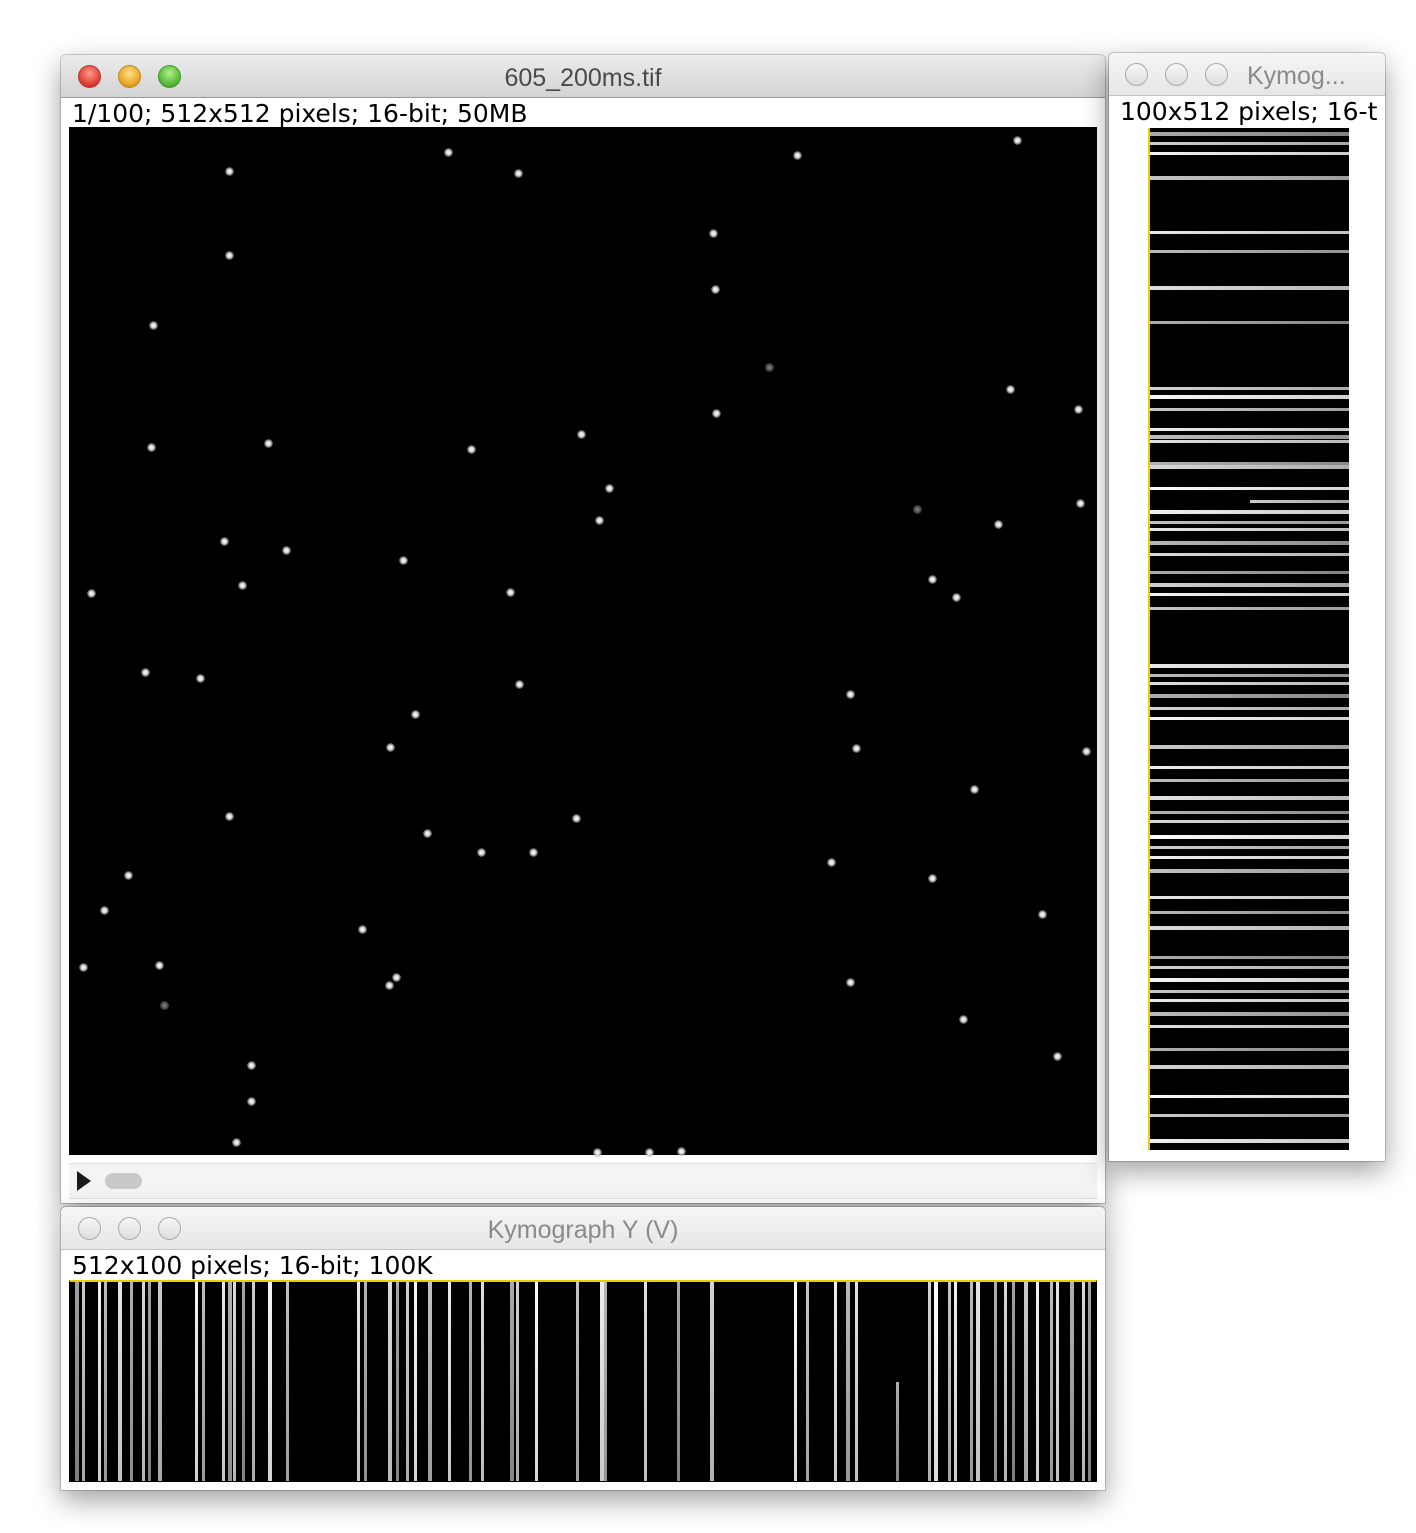 Image resolution: width=1416 pixels, height=1533 pixels. What do you see at coordinates (583, 76) in the screenshot?
I see `main-window-titlebar: 605_200ms.tif` at bounding box center [583, 76].